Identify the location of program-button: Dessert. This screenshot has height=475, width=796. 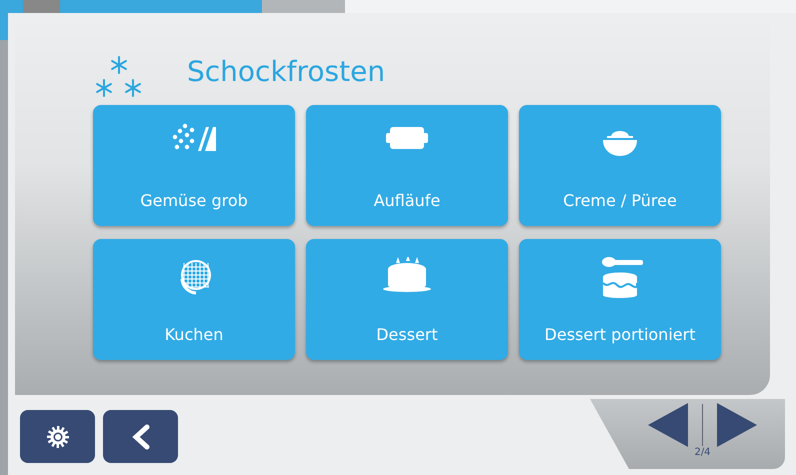
(407, 299).